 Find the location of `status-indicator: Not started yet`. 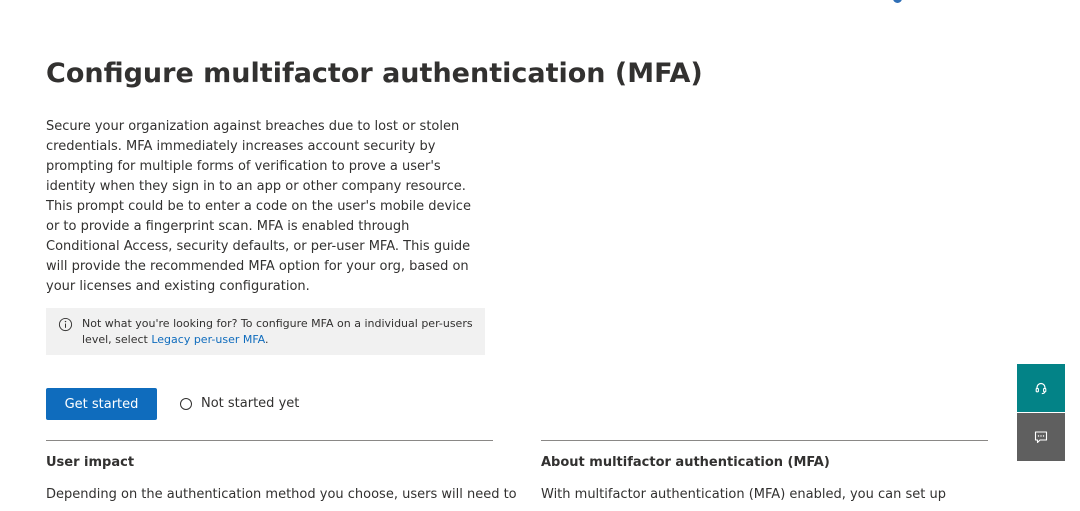

status-indicator: Not started yet is located at coordinates (239, 403).